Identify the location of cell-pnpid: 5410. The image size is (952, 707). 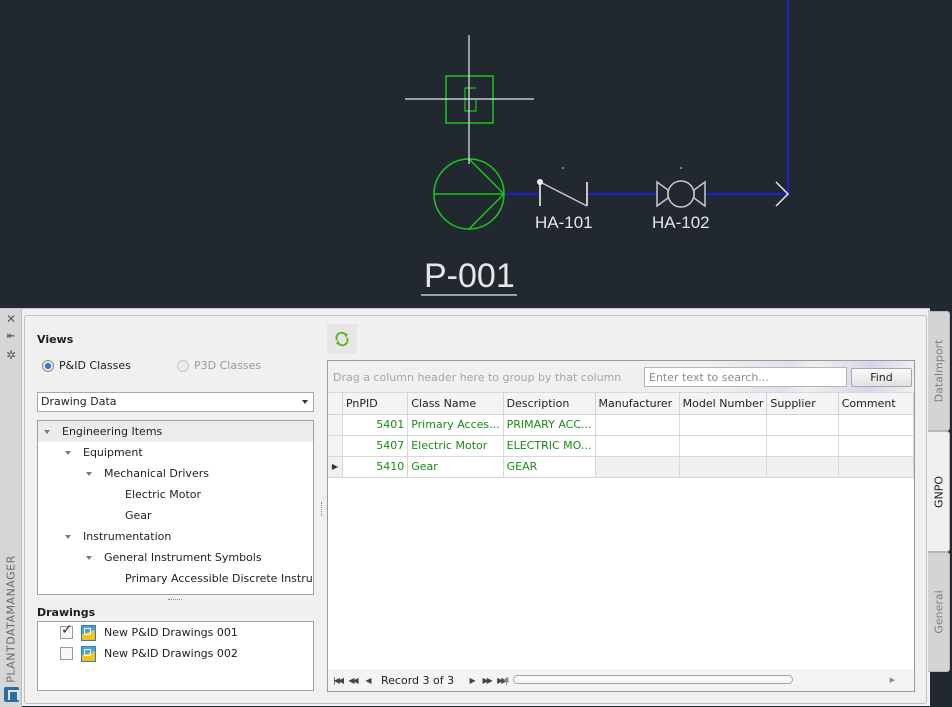
(375, 467).